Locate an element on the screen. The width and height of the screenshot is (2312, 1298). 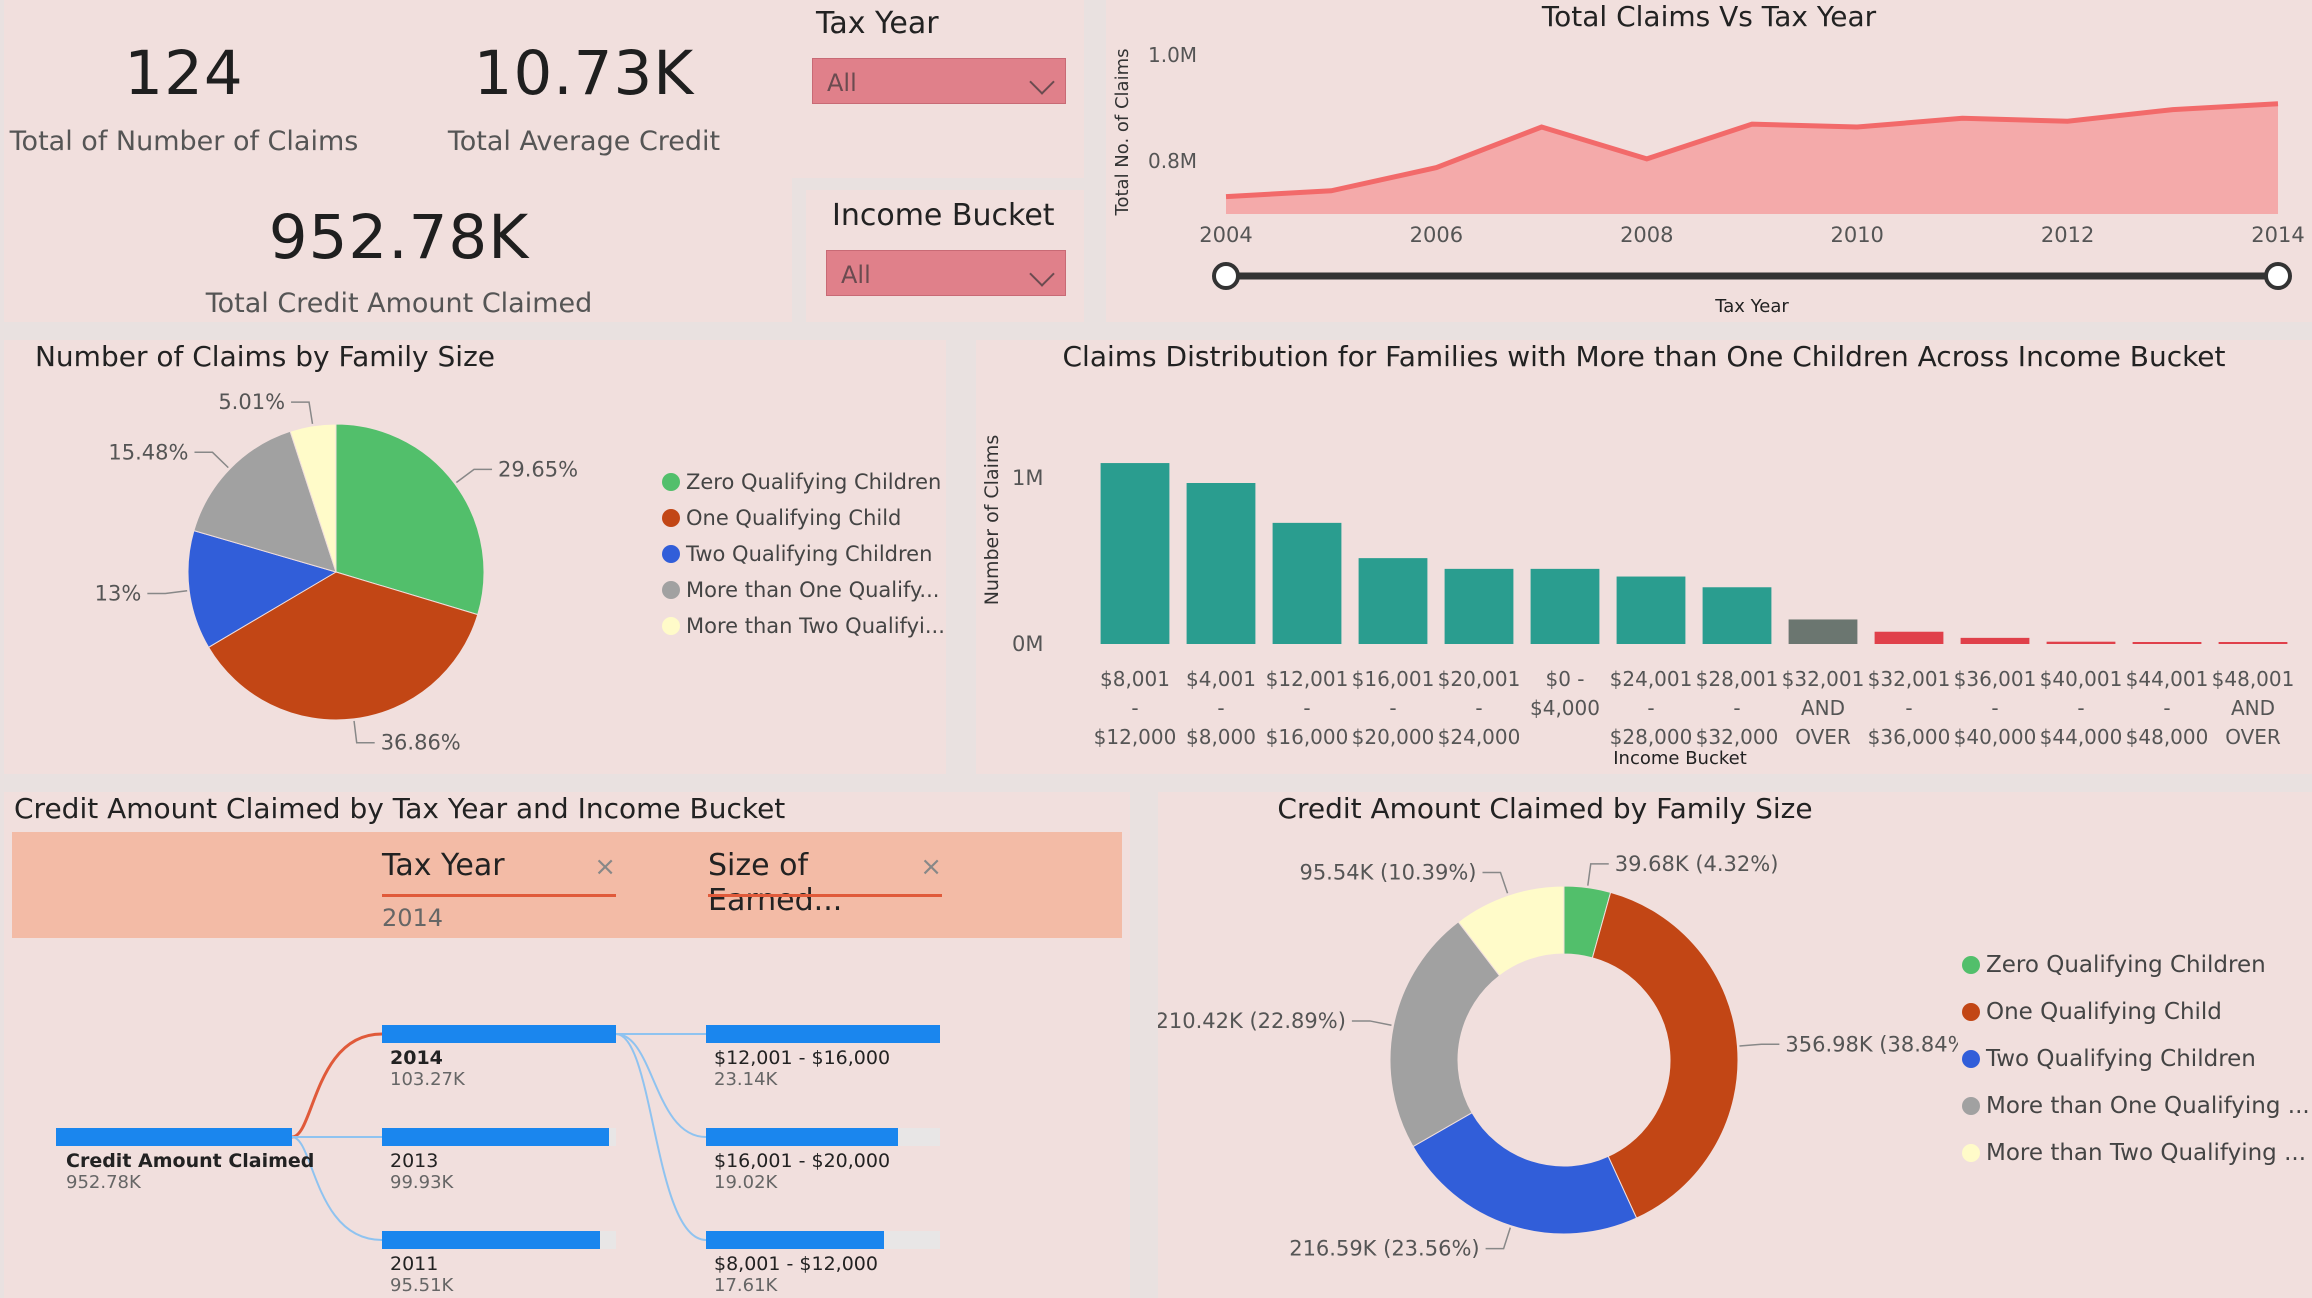
tax-year-dropdown: All is located at coordinates (939, 81).